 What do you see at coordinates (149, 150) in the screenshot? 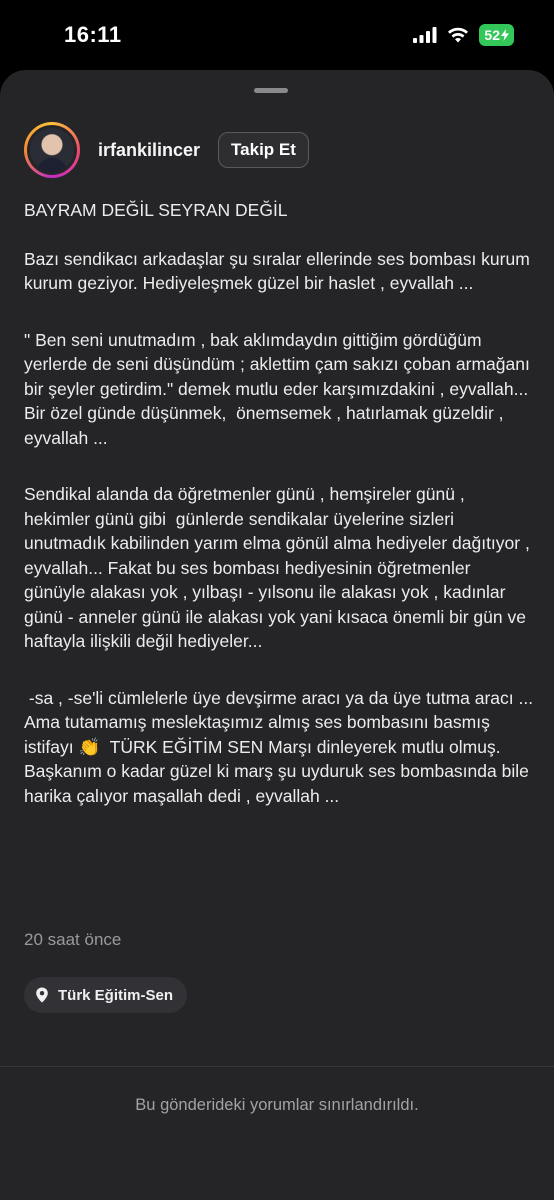
I see `username: irfankilincer` at bounding box center [149, 150].